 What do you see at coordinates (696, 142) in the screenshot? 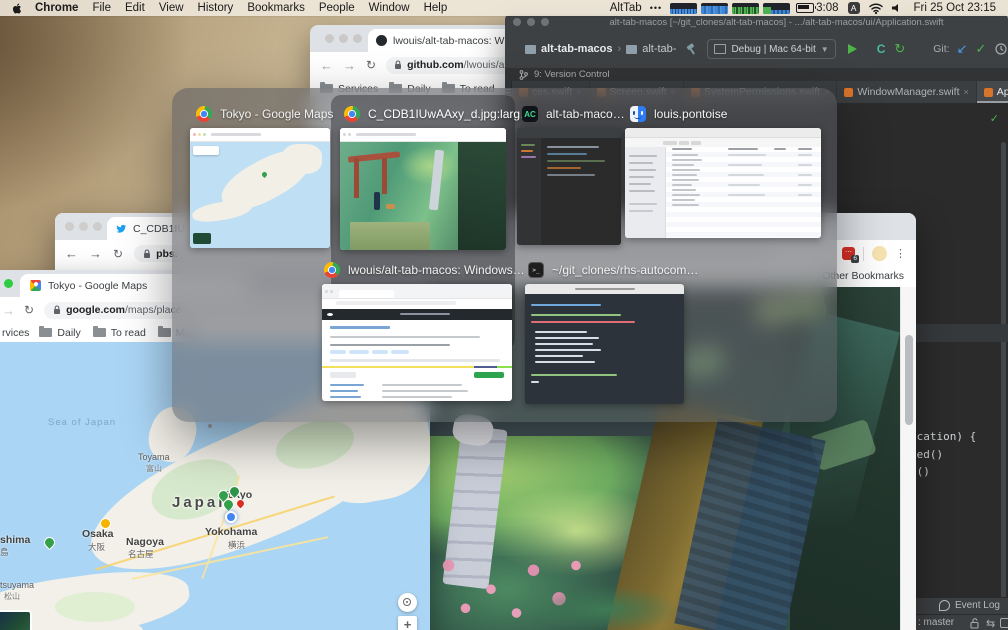
I see `thumb-control` at bounding box center [696, 142].